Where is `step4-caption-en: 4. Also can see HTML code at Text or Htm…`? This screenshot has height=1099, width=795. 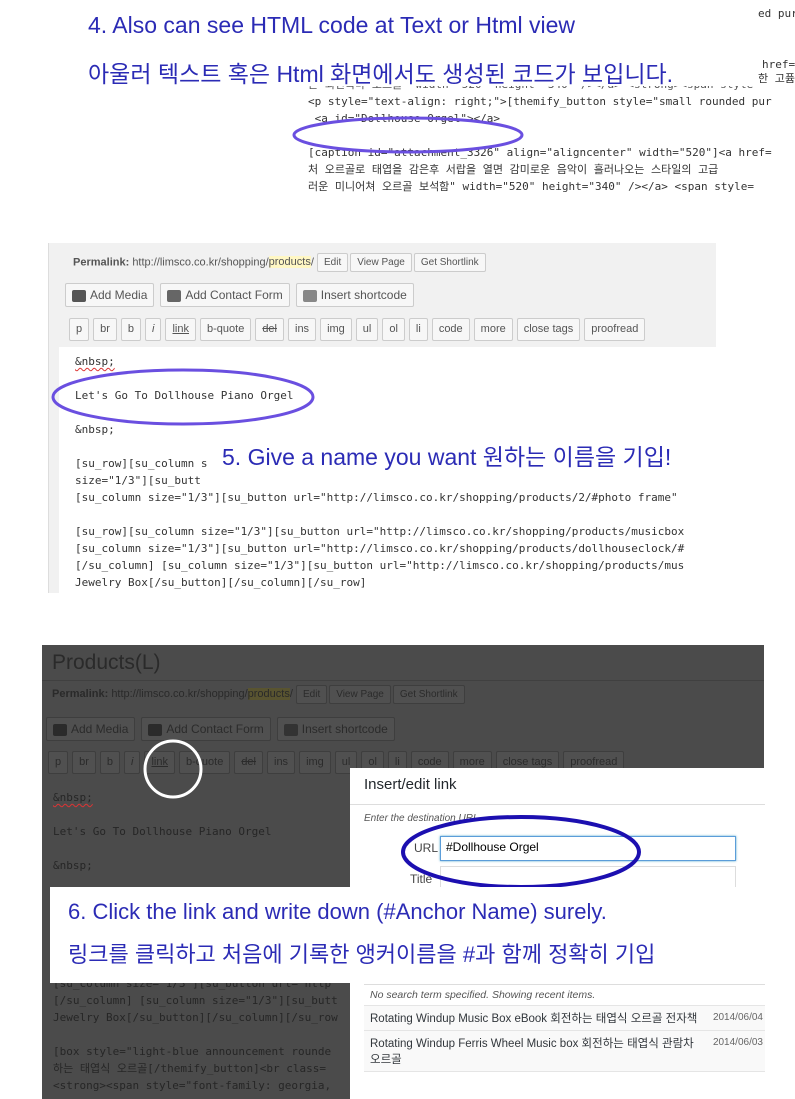 step4-caption-en: 4. Also can see HTML code at Text or Htm… is located at coordinates (332, 25).